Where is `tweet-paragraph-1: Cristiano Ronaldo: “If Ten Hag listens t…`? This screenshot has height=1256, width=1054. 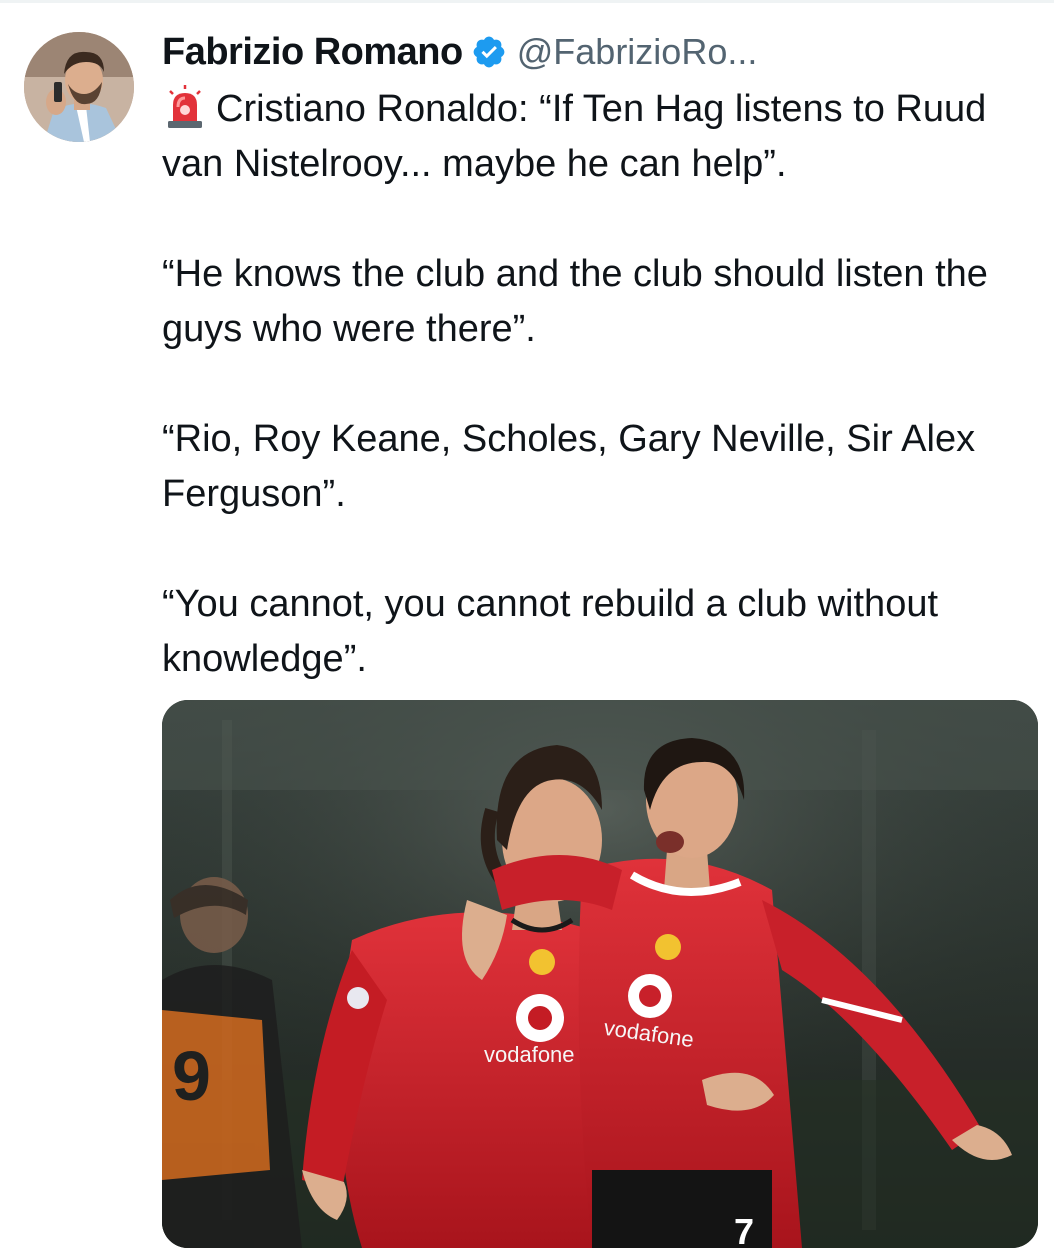
tweet-paragraph-1: Cristiano Ronaldo: “If Ten Hag listens t… is located at coordinates (602, 137).